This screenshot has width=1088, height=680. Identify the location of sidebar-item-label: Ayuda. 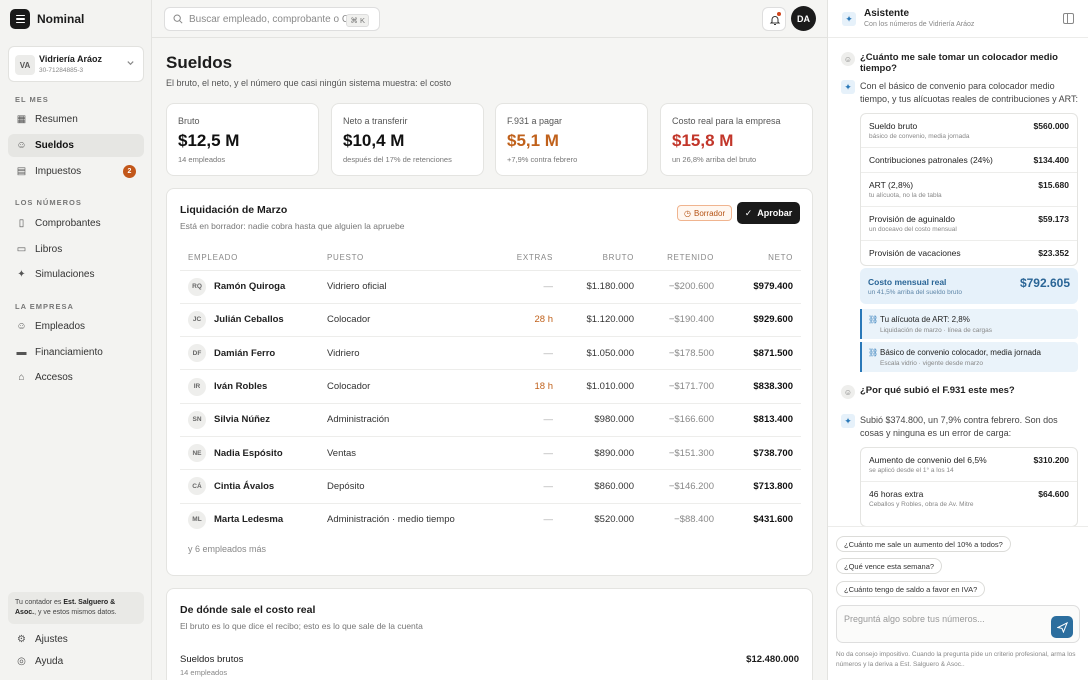
(49, 661).